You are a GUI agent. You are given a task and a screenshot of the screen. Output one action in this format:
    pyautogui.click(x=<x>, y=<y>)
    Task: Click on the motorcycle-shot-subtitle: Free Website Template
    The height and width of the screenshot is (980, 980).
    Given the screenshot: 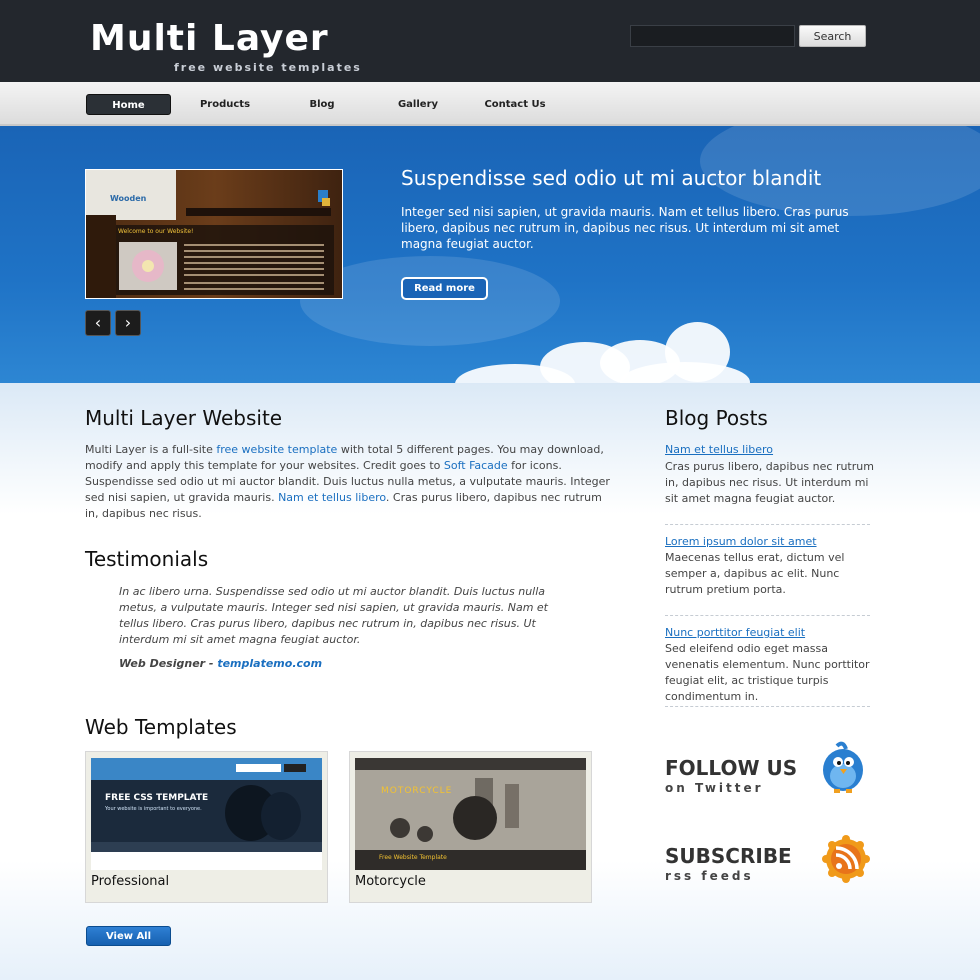 What is the action you would take?
    pyautogui.click(x=413, y=857)
    